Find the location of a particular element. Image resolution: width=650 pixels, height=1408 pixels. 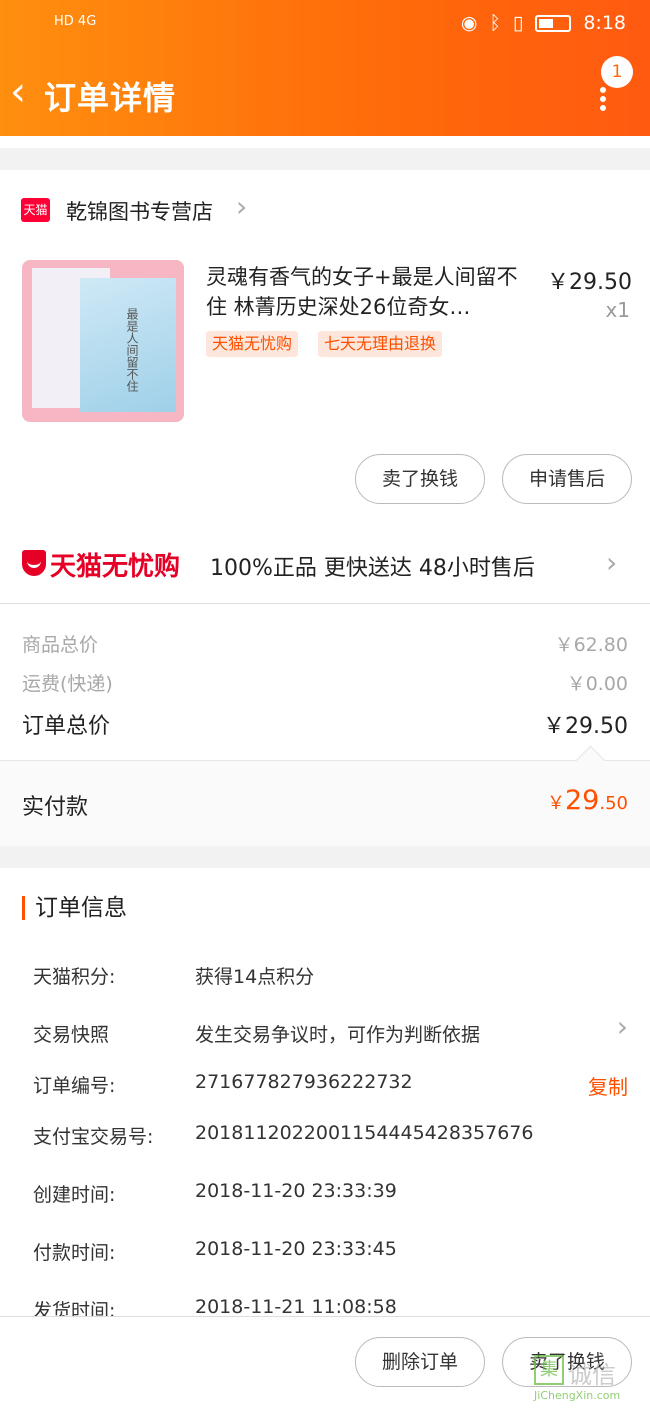

watermark-text: JiChengXin.com is located at coordinates (577, 1395).